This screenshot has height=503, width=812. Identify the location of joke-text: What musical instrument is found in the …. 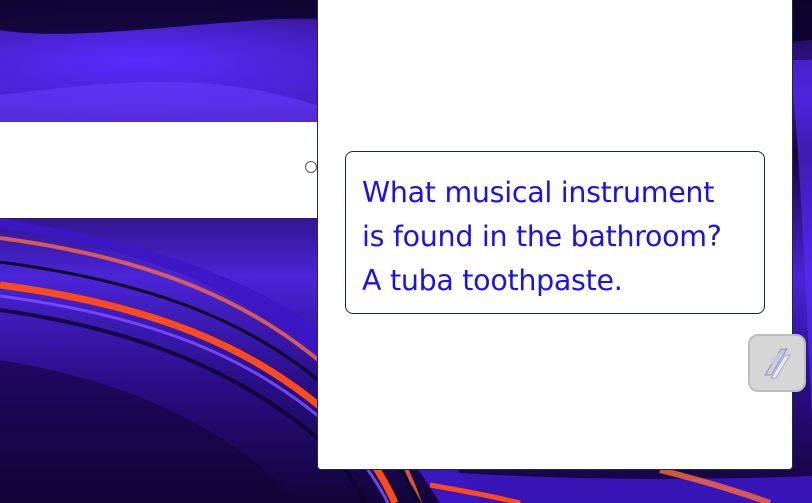
(542, 236).